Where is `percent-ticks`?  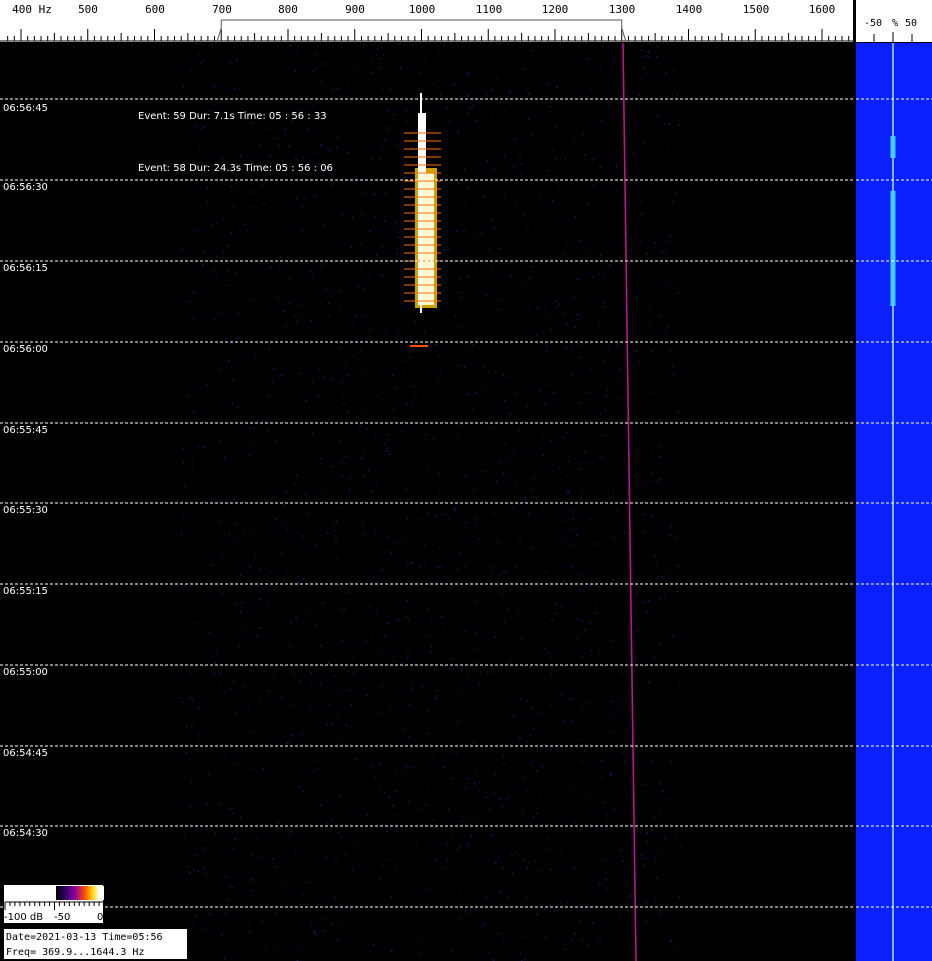 percent-ticks is located at coordinates (893, 37).